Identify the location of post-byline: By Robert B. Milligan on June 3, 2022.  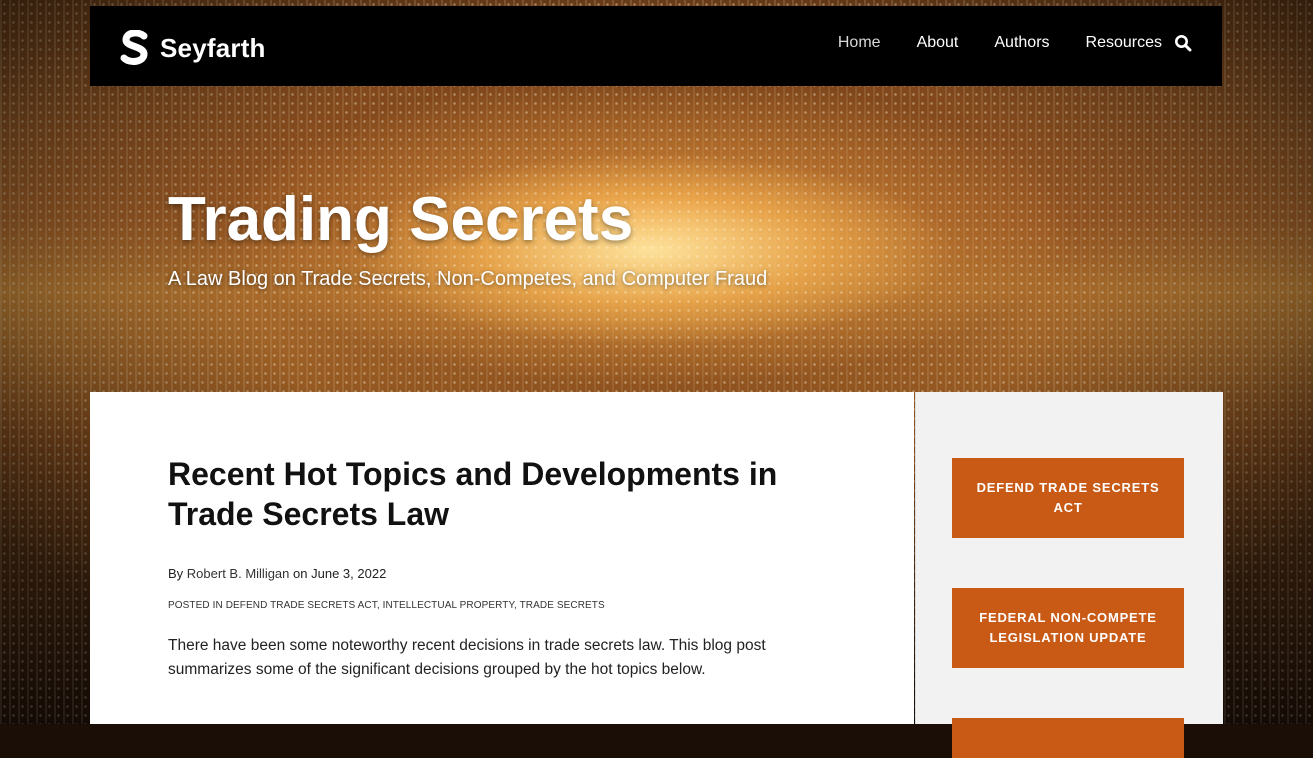
(277, 573).